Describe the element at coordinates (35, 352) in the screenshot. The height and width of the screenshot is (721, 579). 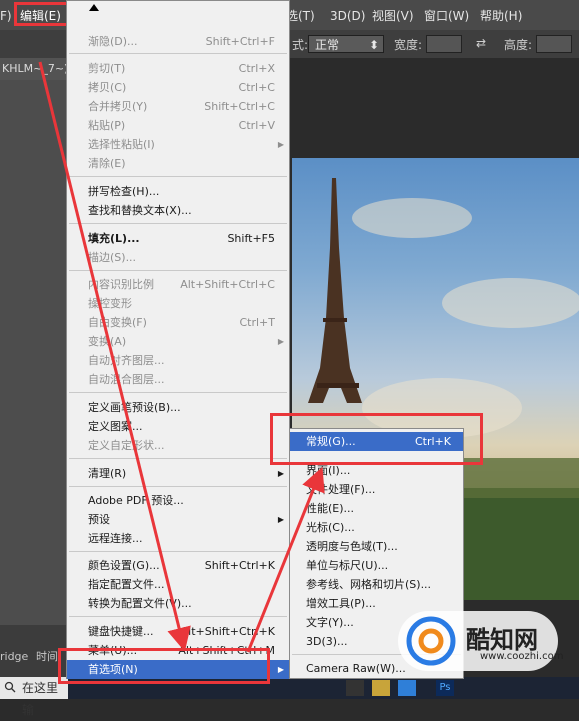
I see `workspace-left` at that location.